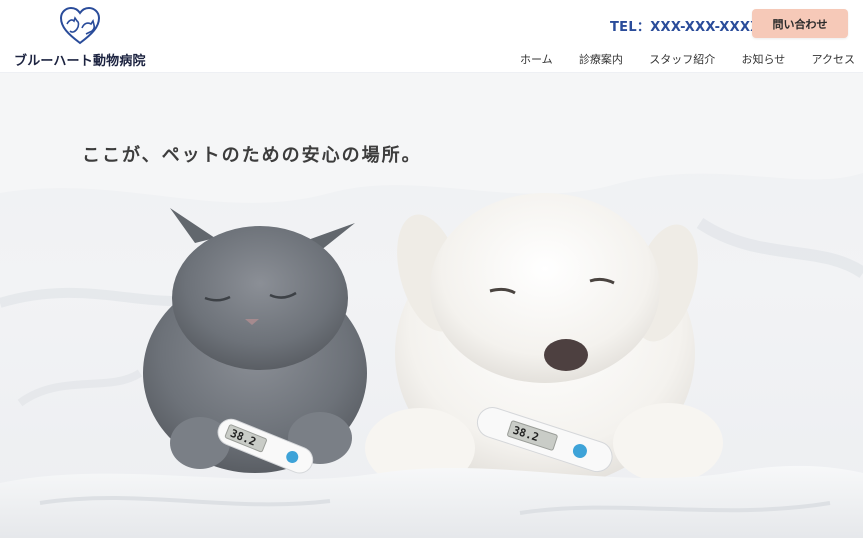 The height and width of the screenshot is (538, 863). I want to click on site-name: ブルーハート動物病院, so click(80, 61).